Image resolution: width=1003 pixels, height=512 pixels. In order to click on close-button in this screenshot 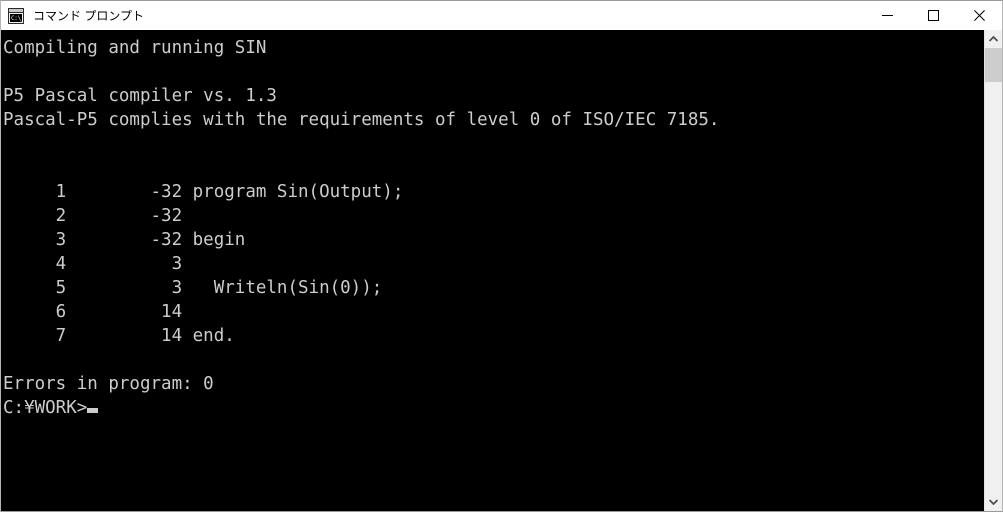, I will do `click(979, 15)`.